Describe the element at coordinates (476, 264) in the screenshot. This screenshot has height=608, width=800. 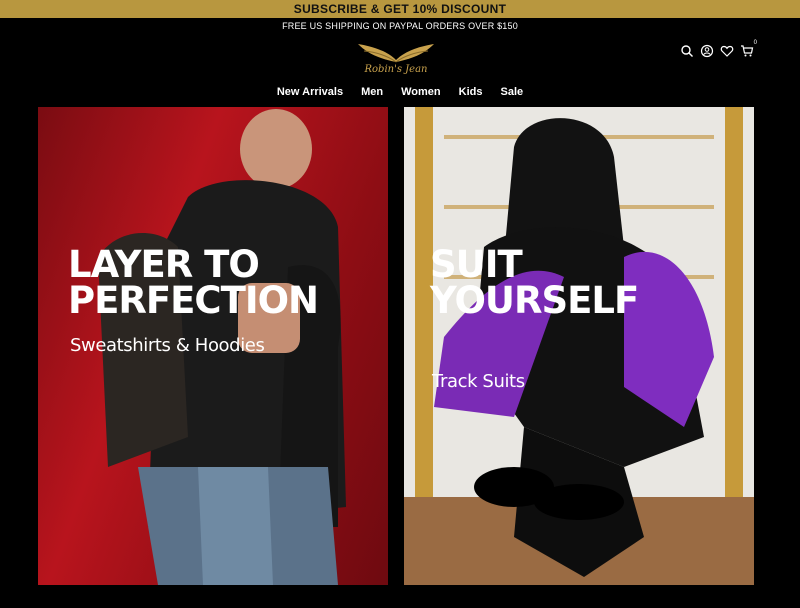
I see `panel-headline-line1: SUIT` at that location.